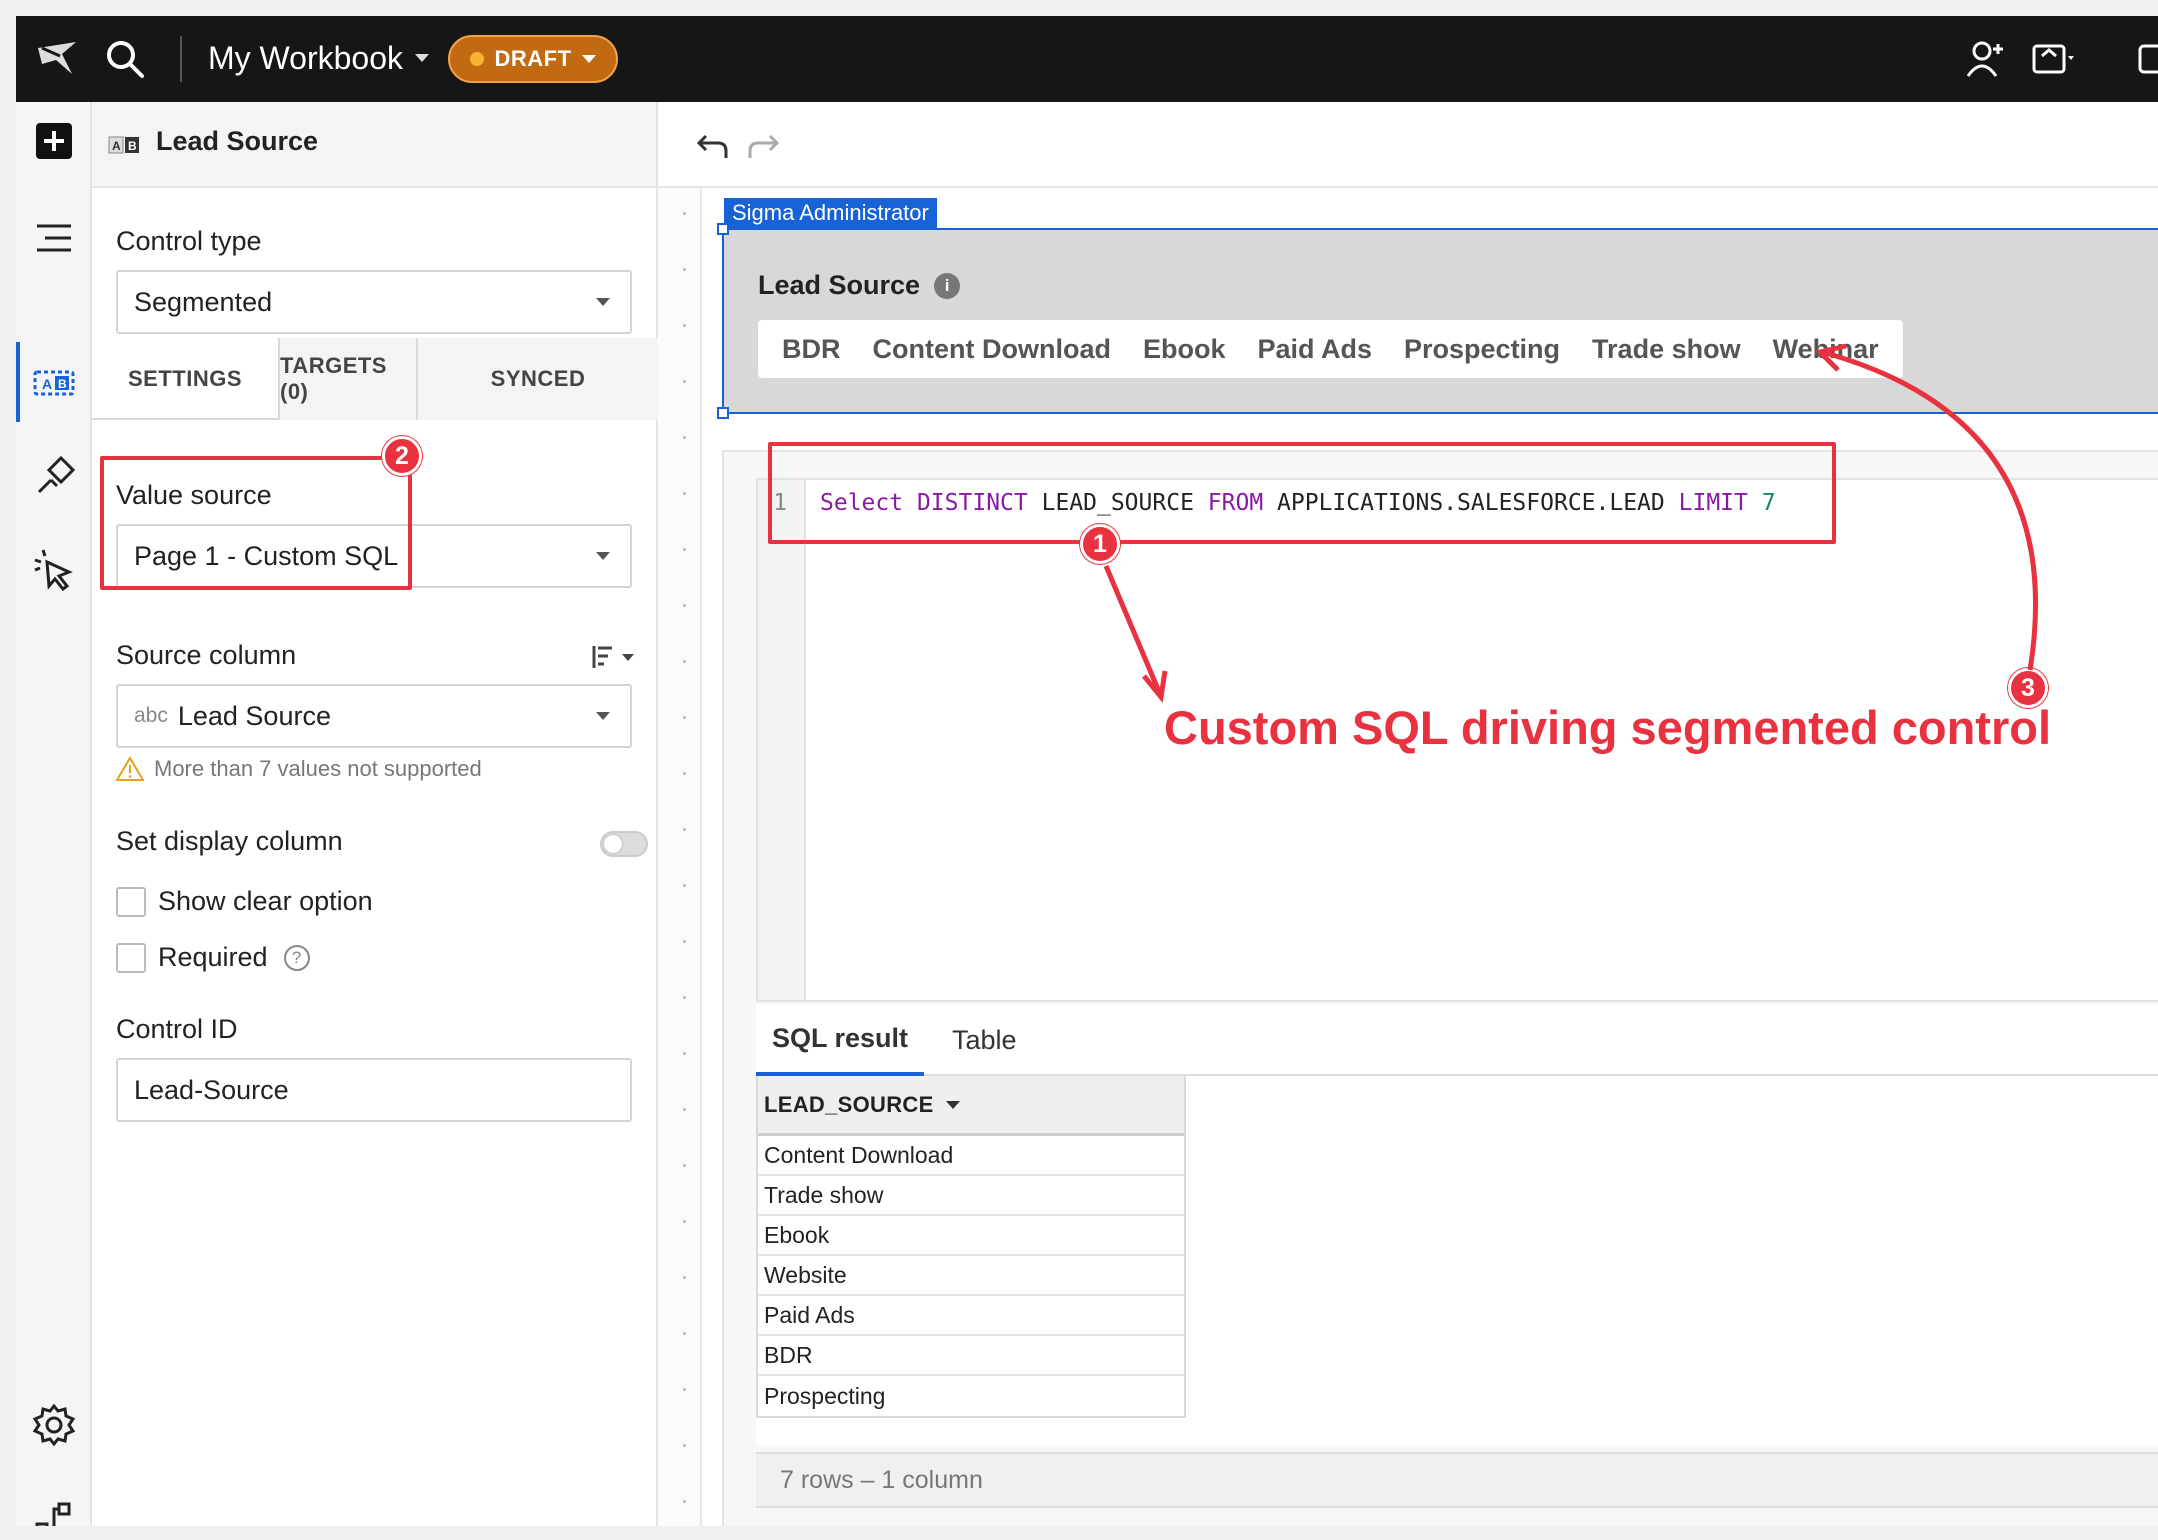 The image size is (2158, 1540). What do you see at coordinates (1408, 145) in the screenshot?
I see `canvas-toolbar` at bounding box center [1408, 145].